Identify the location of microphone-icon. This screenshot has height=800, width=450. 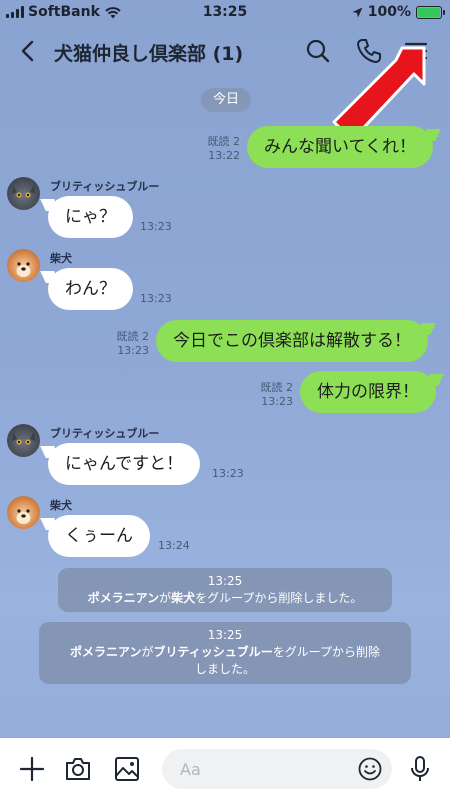
(420, 769).